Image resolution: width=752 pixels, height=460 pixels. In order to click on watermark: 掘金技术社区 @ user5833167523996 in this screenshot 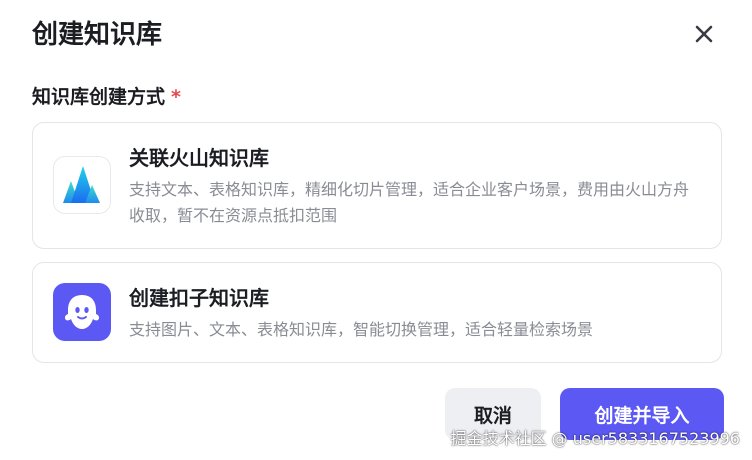, I will do `click(595, 438)`.